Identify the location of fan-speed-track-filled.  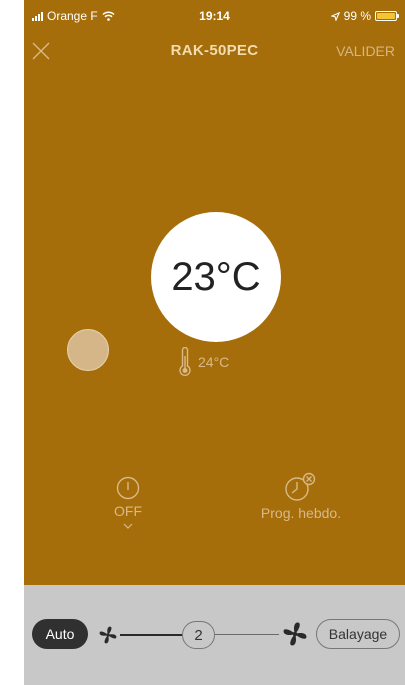
(151, 635).